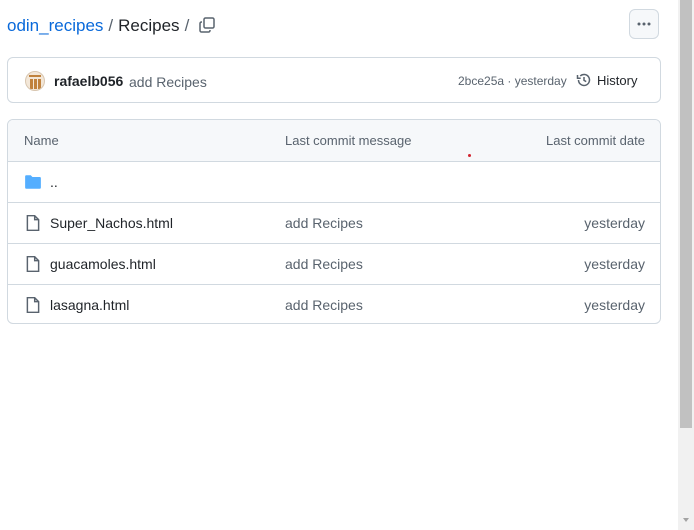 The image size is (694, 530). What do you see at coordinates (103, 264) in the screenshot?
I see `file-name: guacamoles.html` at bounding box center [103, 264].